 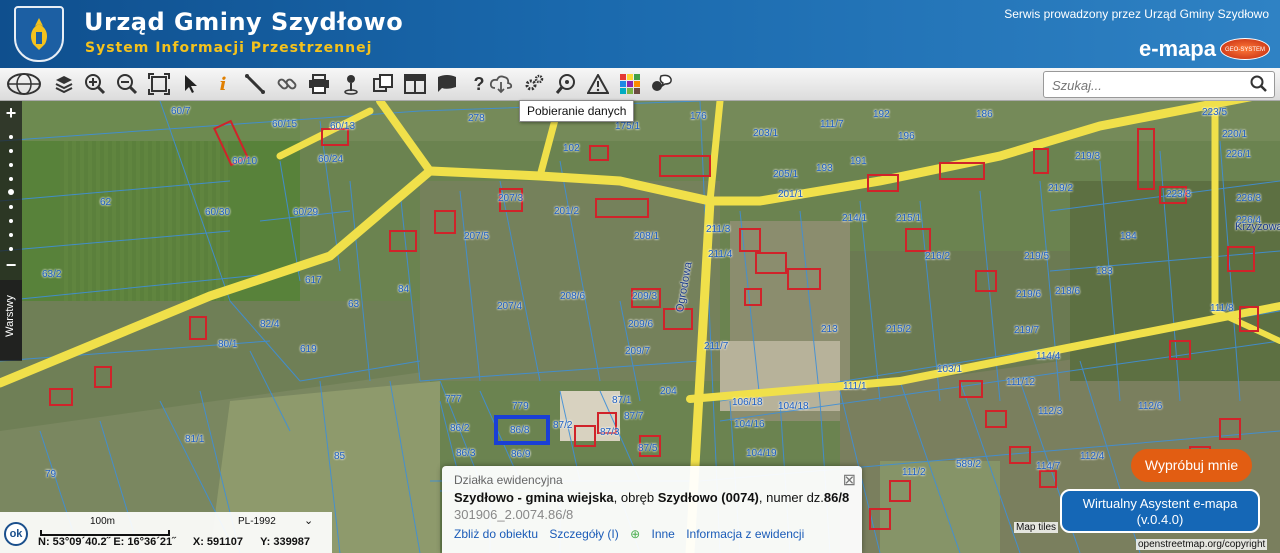 I want to click on parcel-label: 219/7, so click(x=1027, y=330).